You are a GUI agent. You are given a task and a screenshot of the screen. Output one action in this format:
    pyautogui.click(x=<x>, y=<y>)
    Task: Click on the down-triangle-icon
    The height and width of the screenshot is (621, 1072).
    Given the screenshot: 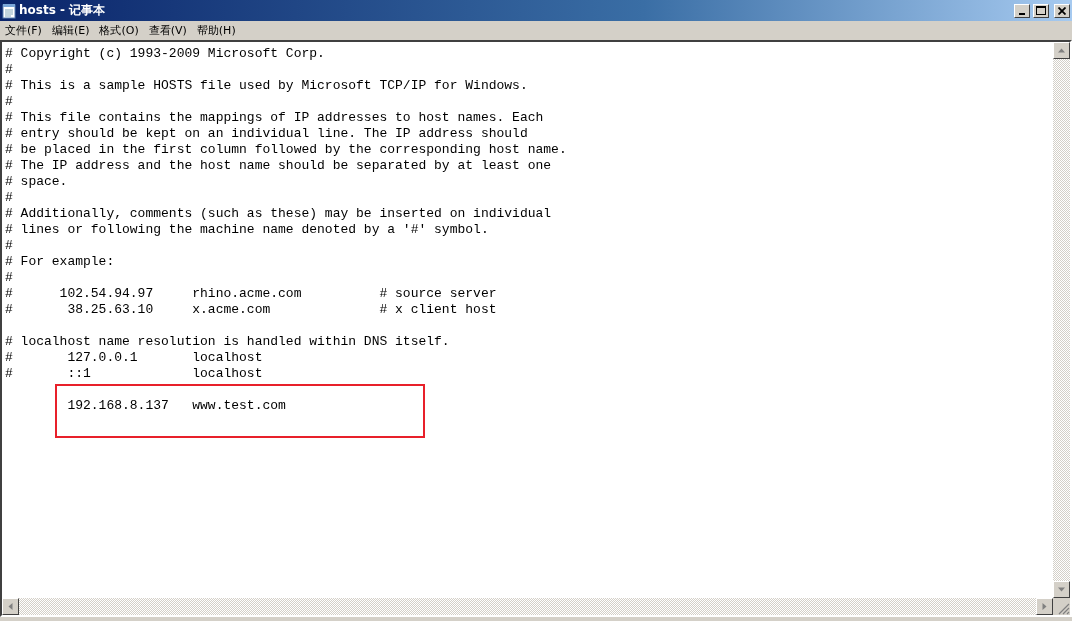 What is the action you would take?
    pyautogui.click(x=1061, y=589)
    